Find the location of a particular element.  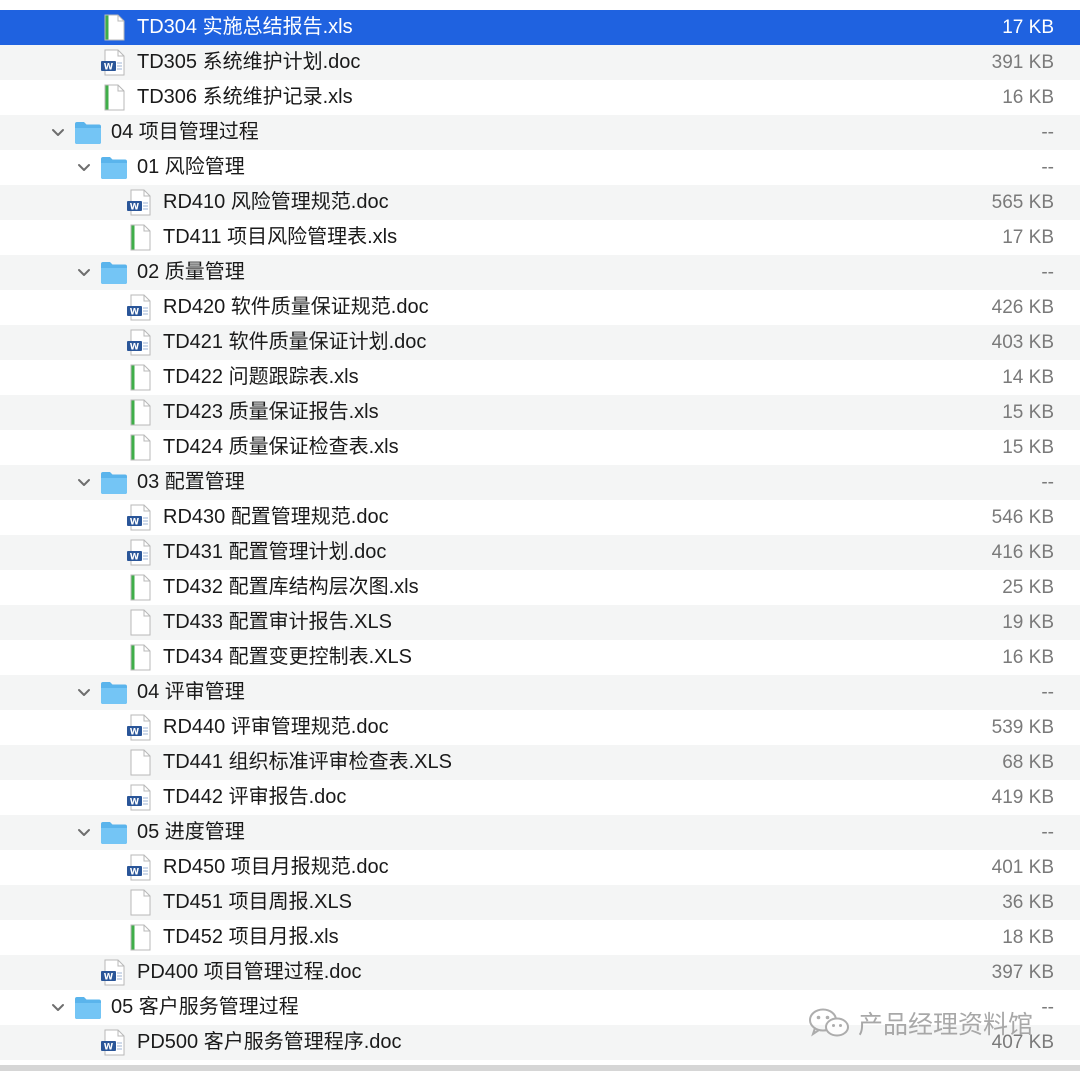

item-size: 416 KB is located at coordinates (1022, 552).